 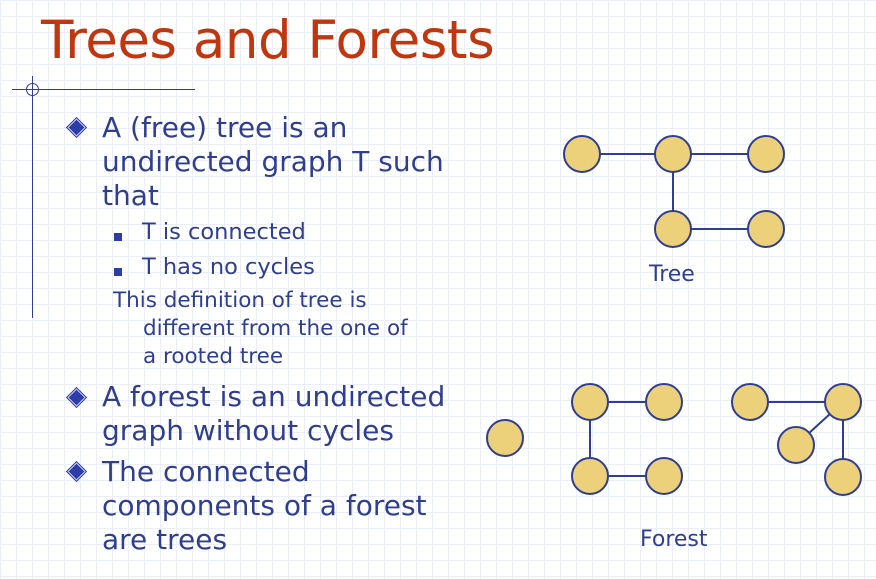 What do you see at coordinates (674, 191) in the screenshot?
I see `tree-diagram` at bounding box center [674, 191].